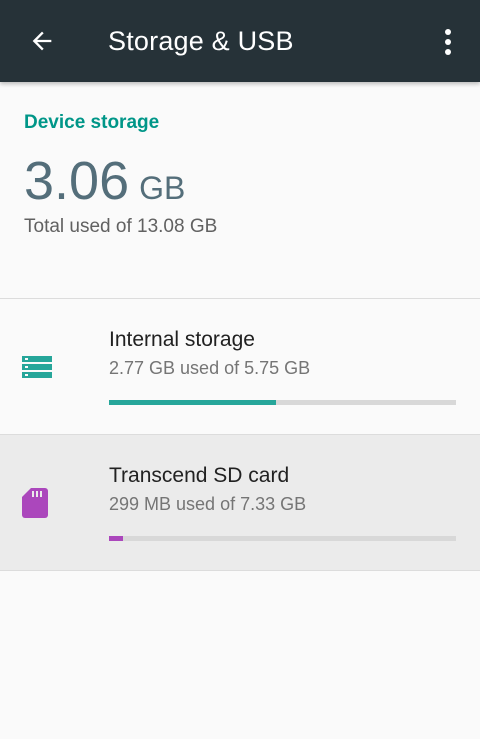  I want to click on section-header-device-storage: Device storage, so click(92, 122).